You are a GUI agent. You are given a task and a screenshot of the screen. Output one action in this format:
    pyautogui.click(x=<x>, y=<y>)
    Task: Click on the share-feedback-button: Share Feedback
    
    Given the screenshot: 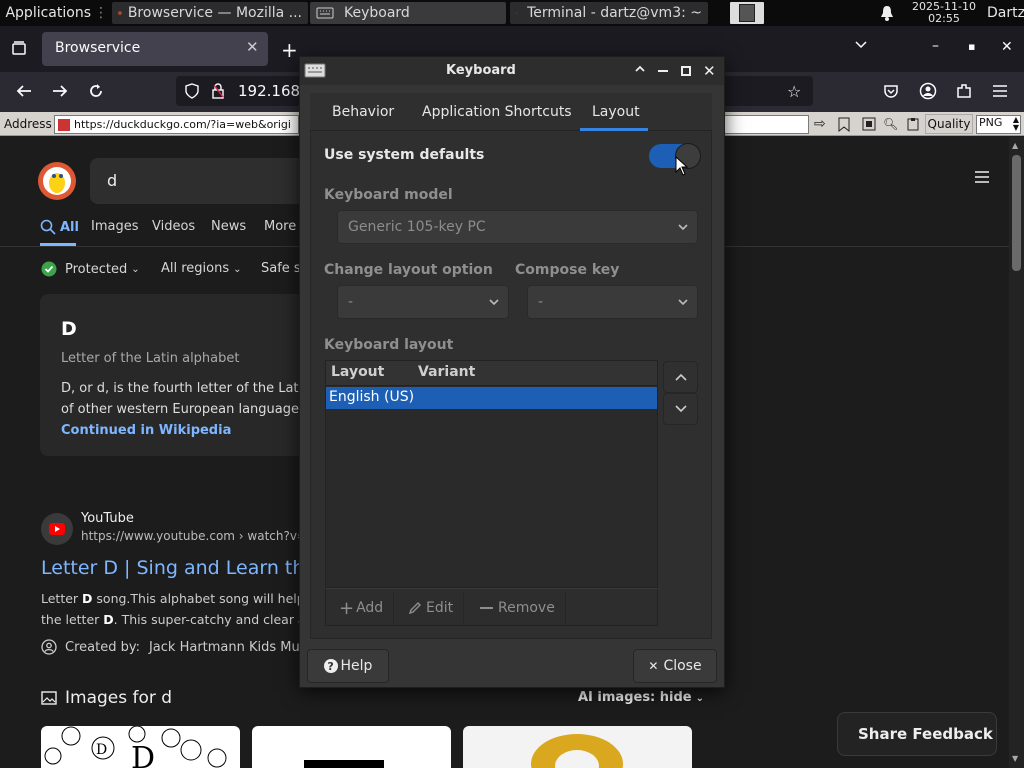 What is the action you would take?
    pyautogui.click(x=917, y=734)
    